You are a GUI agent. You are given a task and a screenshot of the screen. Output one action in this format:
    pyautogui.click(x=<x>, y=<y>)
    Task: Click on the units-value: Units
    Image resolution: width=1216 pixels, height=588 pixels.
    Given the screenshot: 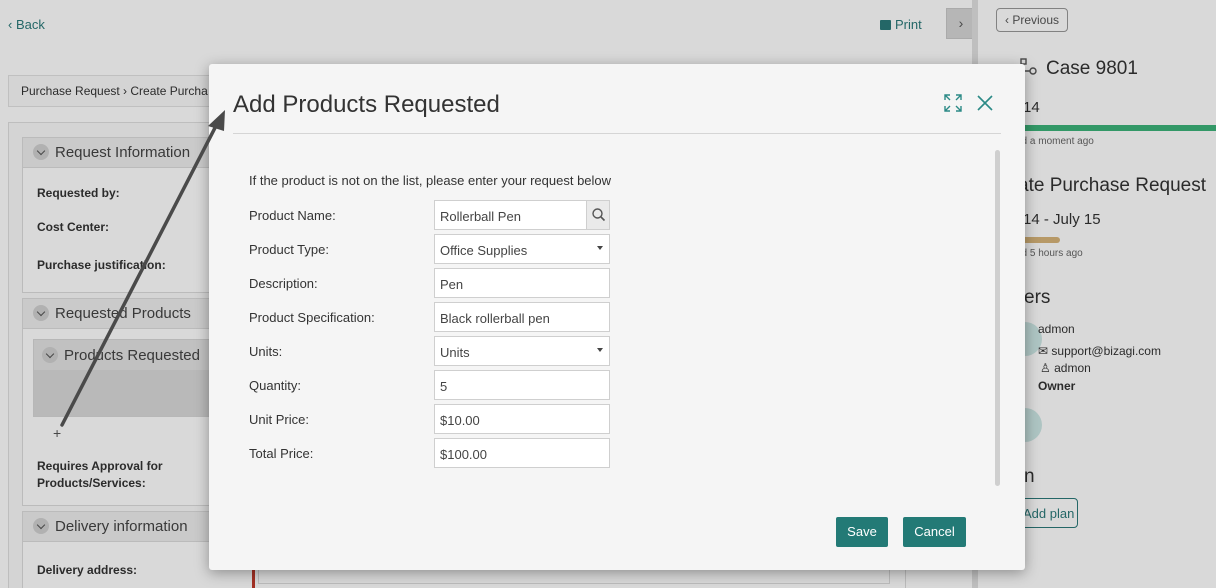 What is the action you would take?
    pyautogui.click(x=455, y=352)
    